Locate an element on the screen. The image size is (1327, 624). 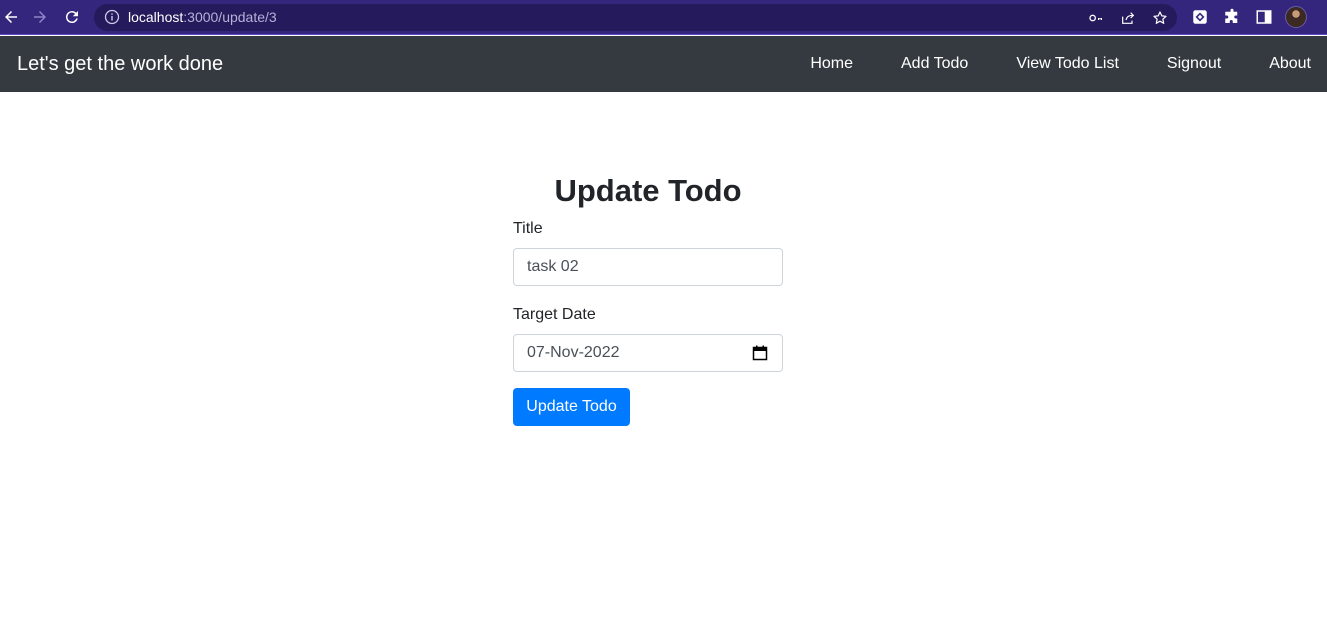
browser-toolbar: localhost:3000/update/3 is located at coordinates (663, 17).